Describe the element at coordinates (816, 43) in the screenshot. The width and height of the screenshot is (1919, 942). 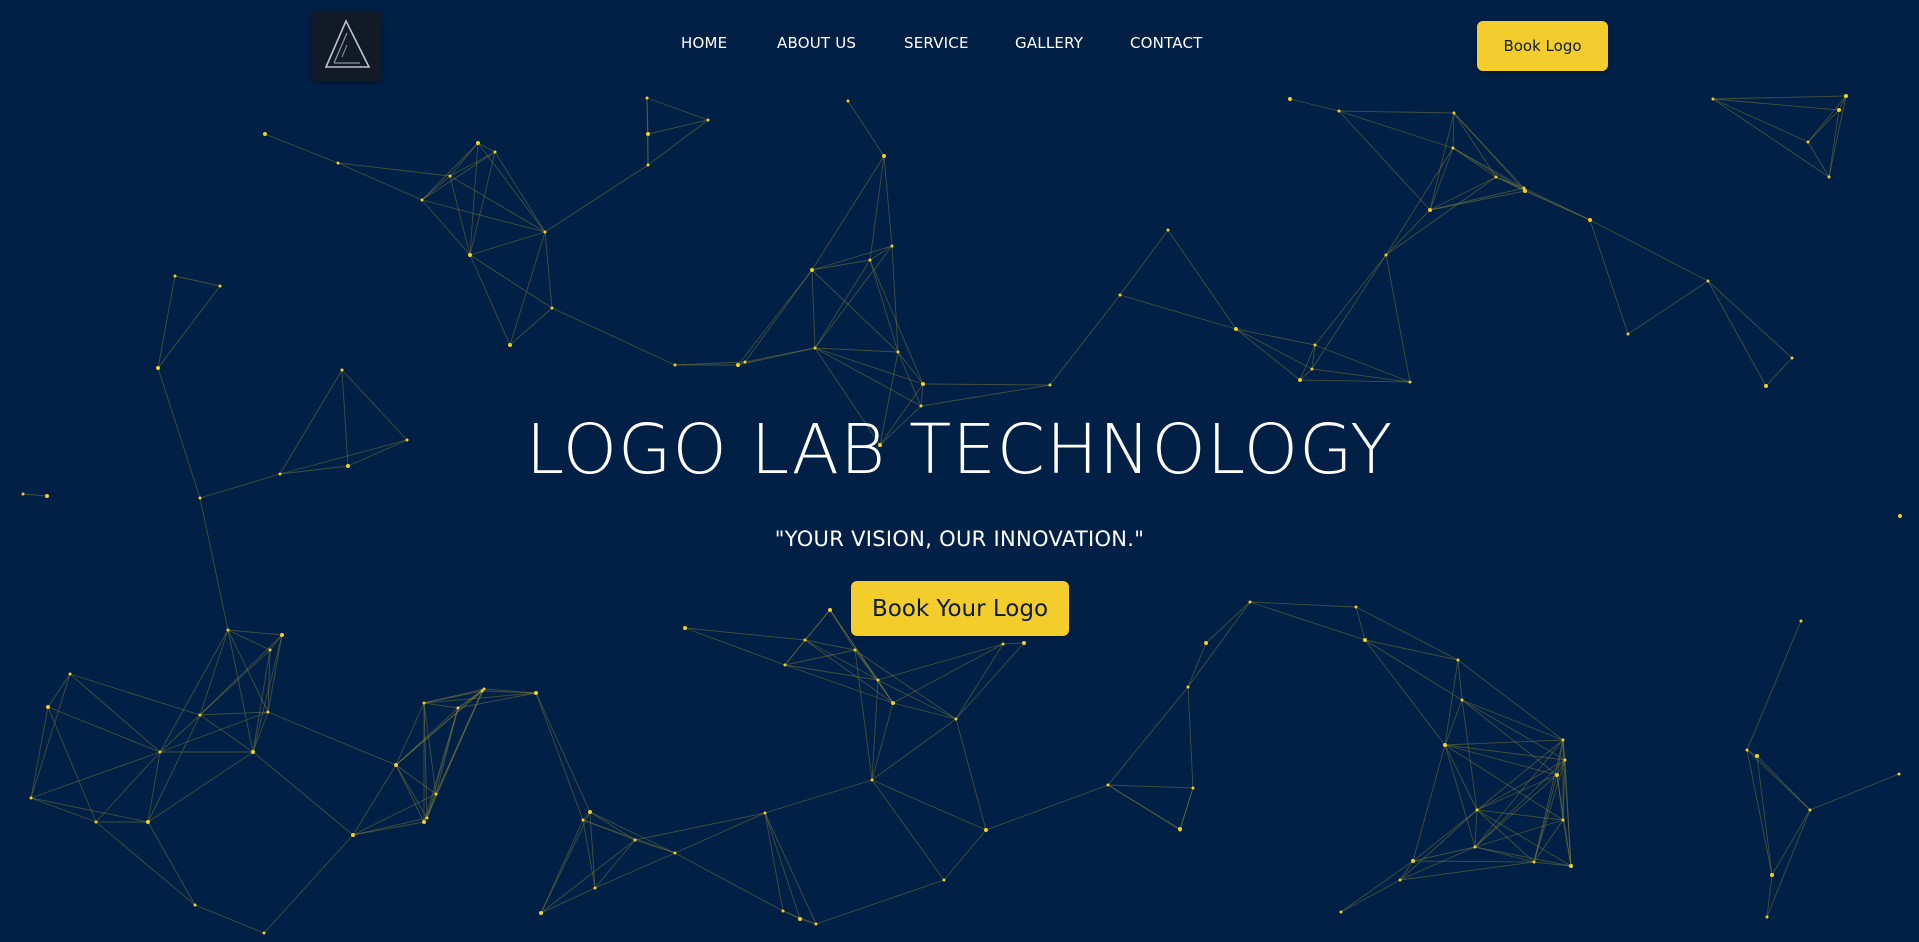
I see `nav-about-us: ABOUT US` at that location.